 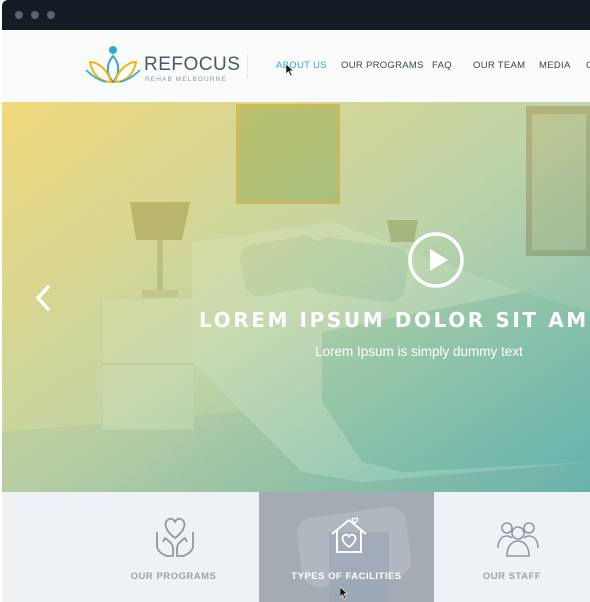 I want to click on header-divider, so click(x=247, y=66).